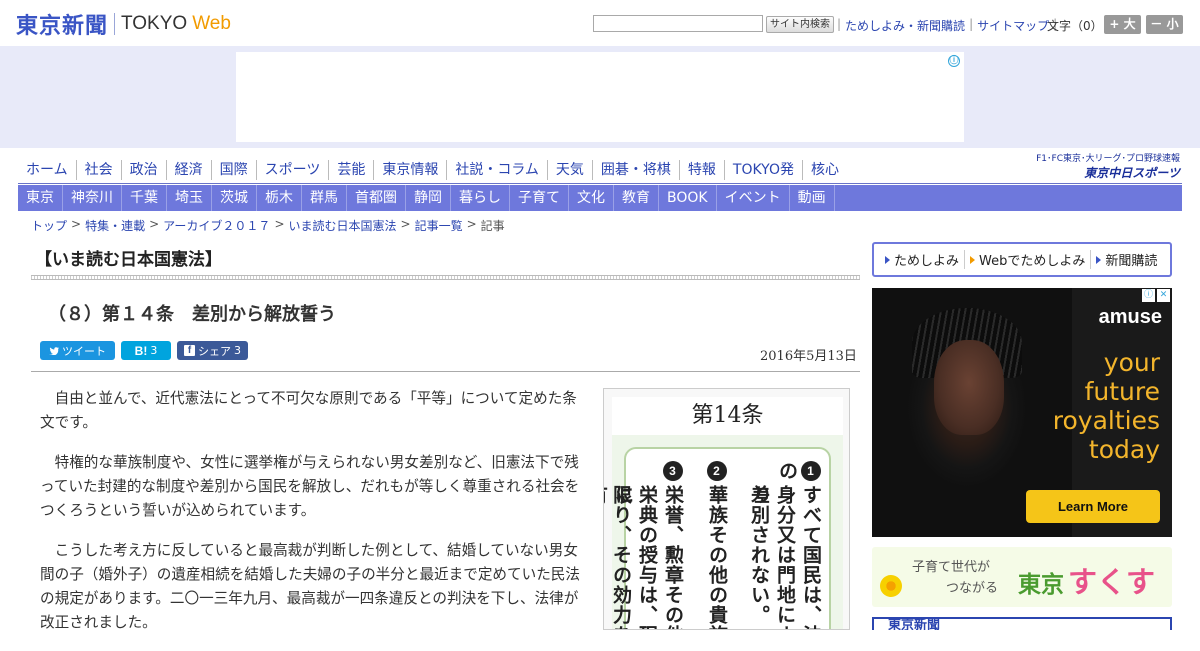  I want to click on hatena-count: 3, so click(154, 350).